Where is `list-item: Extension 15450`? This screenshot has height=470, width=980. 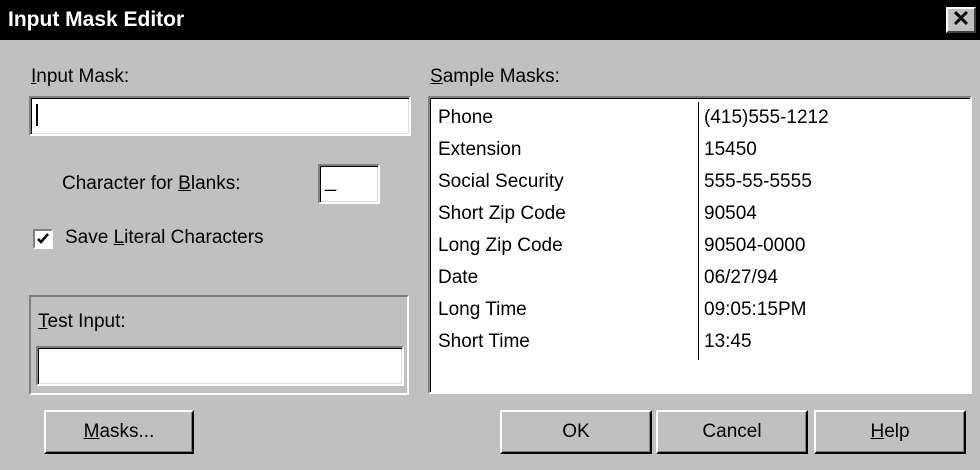 list-item: Extension 15450 is located at coordinates (700, 150).